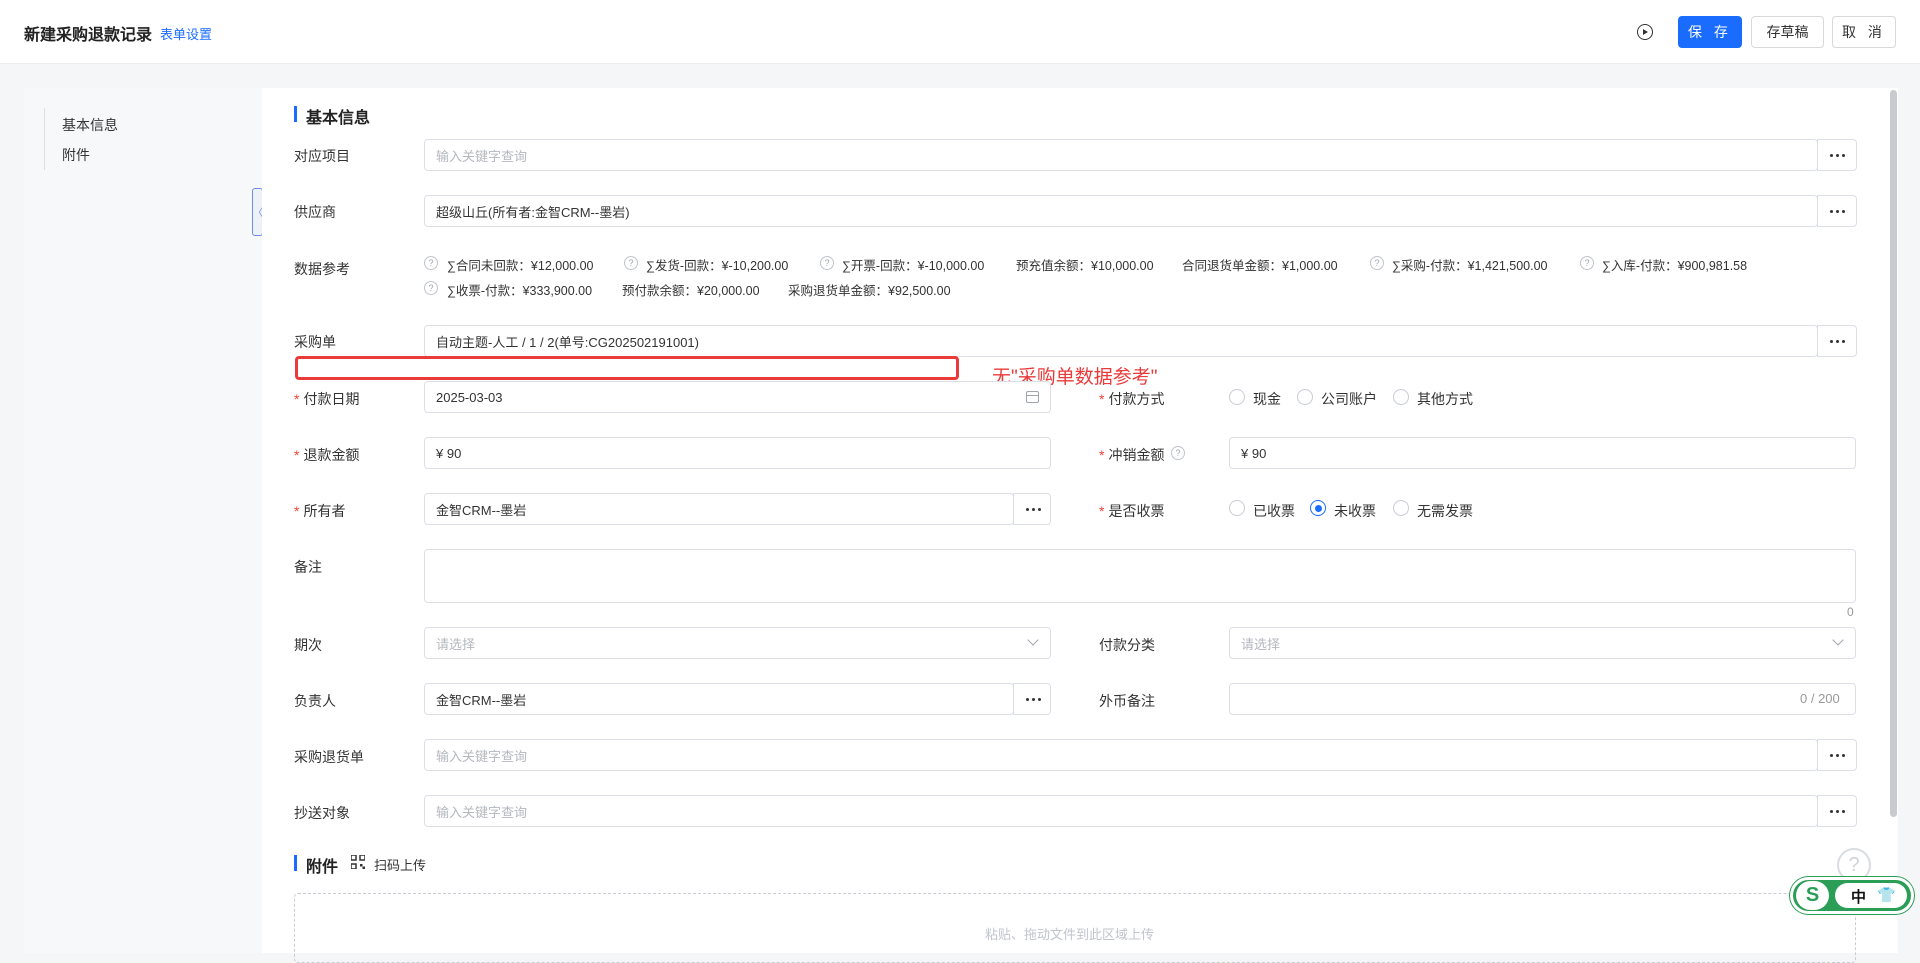  Describe the element at coordinates (1032, 397) in the screenshot. I see `calendar-icon` at that location.